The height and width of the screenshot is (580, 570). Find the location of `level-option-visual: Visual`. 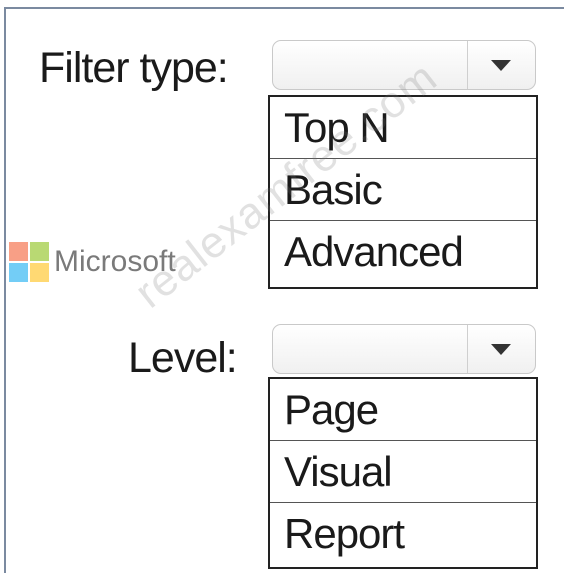

level-option-visual: Visual is located at coordinates (403, 472).